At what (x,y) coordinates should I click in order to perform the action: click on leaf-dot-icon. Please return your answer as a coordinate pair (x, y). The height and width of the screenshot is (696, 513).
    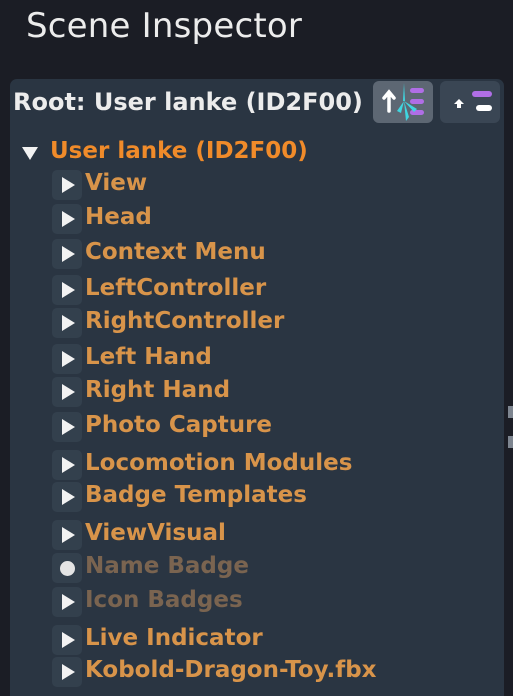
    Looking at the image, I should click on (67, 568).